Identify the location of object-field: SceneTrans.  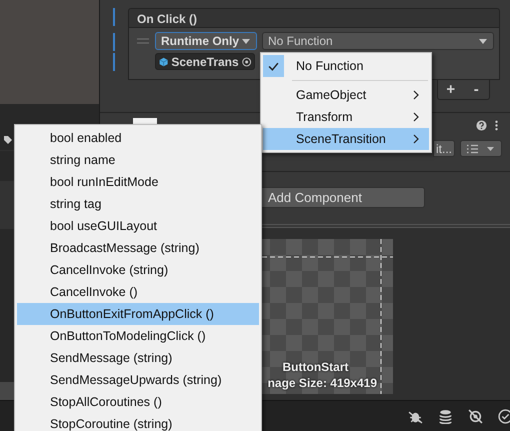
(205, 61).